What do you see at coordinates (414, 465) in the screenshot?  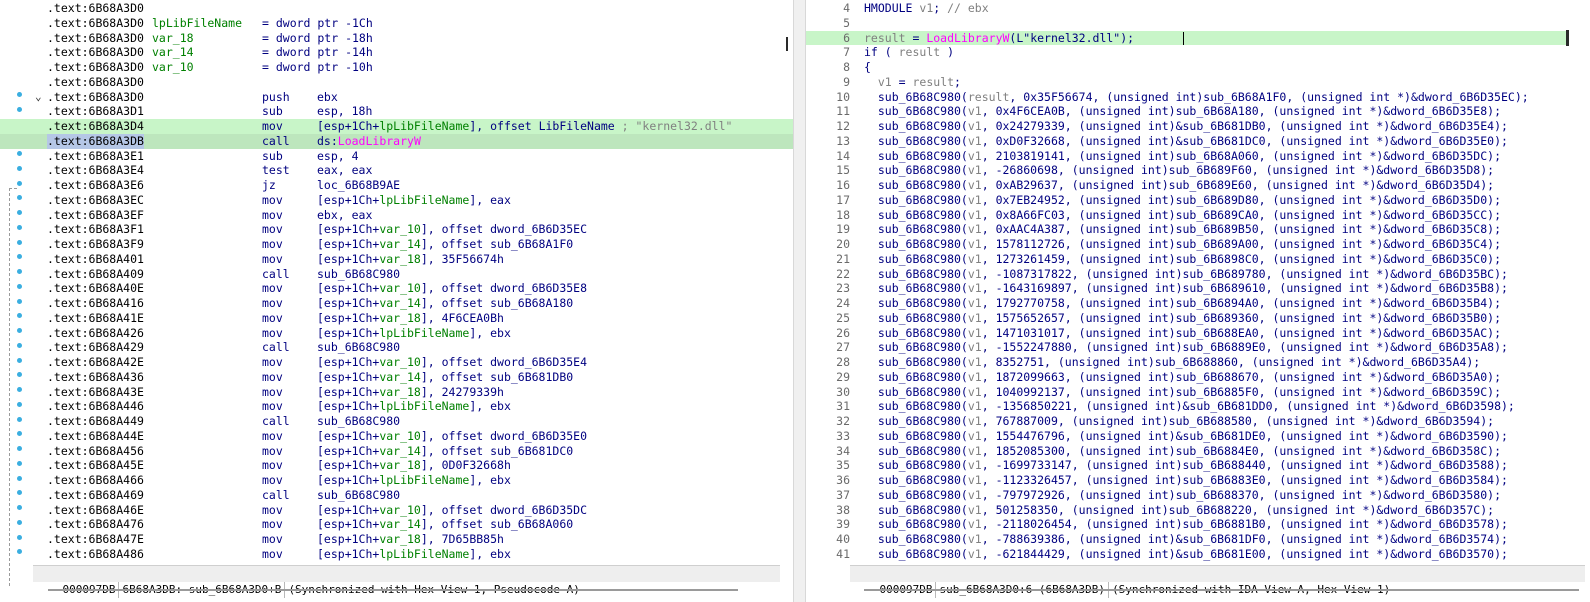 I see `operand: [esp+1Ch+var_18], 0D0F32668h` at bounding box center [414, 465].